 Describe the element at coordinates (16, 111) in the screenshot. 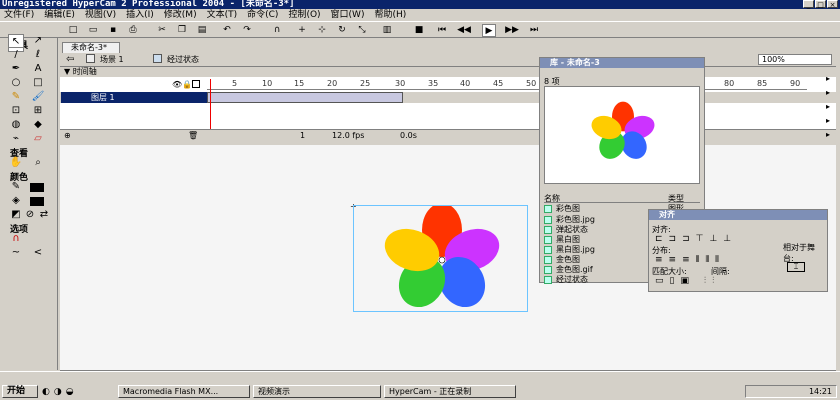

I see `free-transform-tool-icon: ⊡` at that location.